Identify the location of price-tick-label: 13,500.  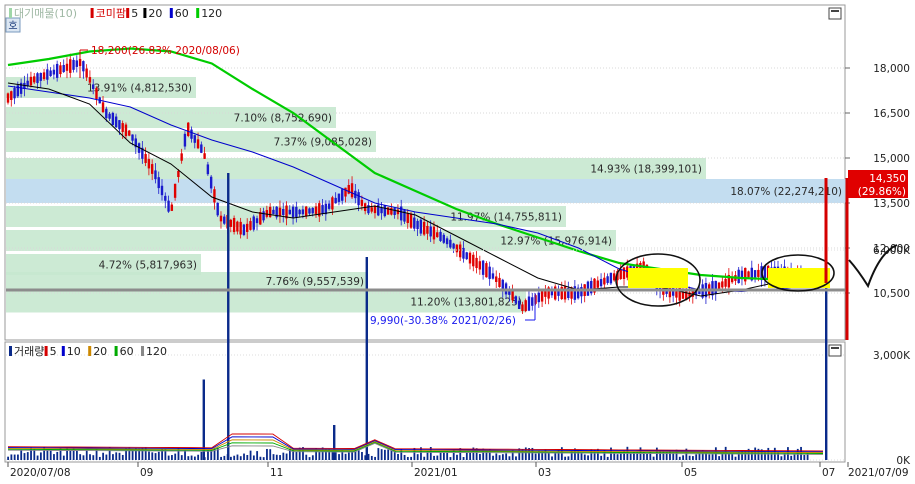
(891, 204).